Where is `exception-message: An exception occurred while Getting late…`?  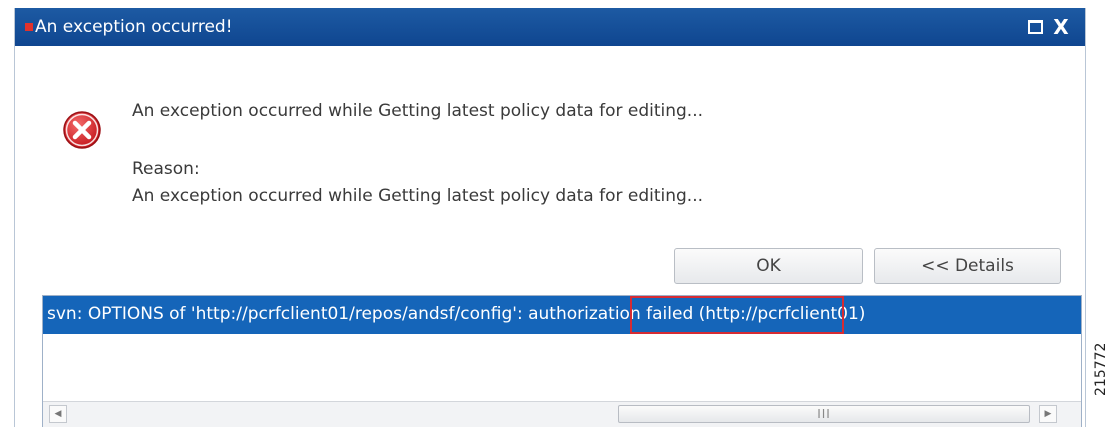
exception-message: An exception occurred while Getting late… is located at coordinates (418, 111).